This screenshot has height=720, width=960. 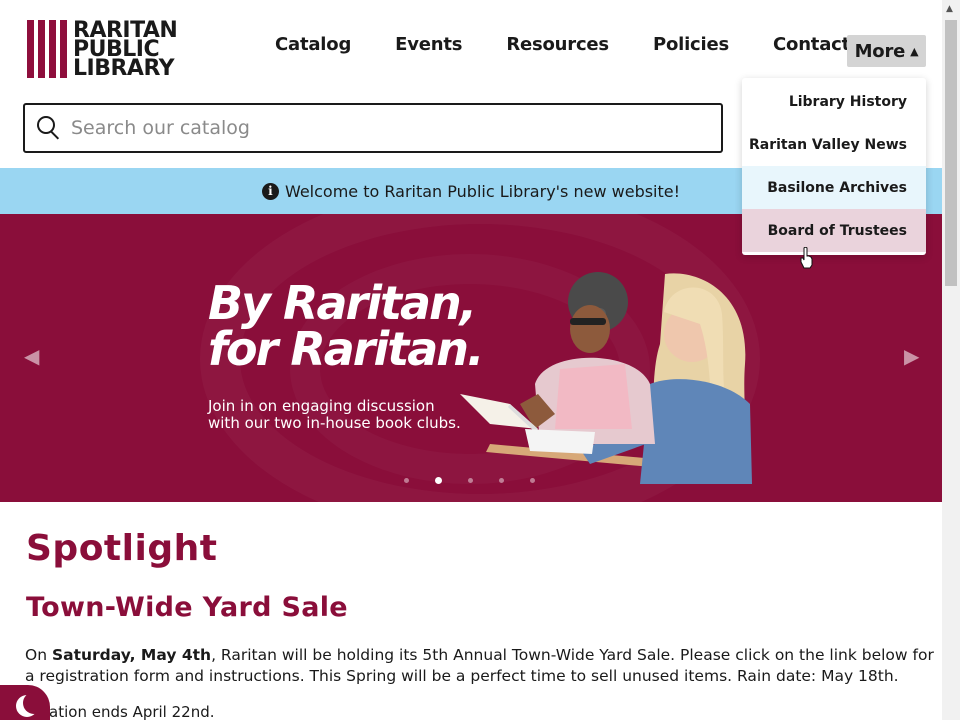 I want to click on article-body-on: On, so click(x=38, y=655).